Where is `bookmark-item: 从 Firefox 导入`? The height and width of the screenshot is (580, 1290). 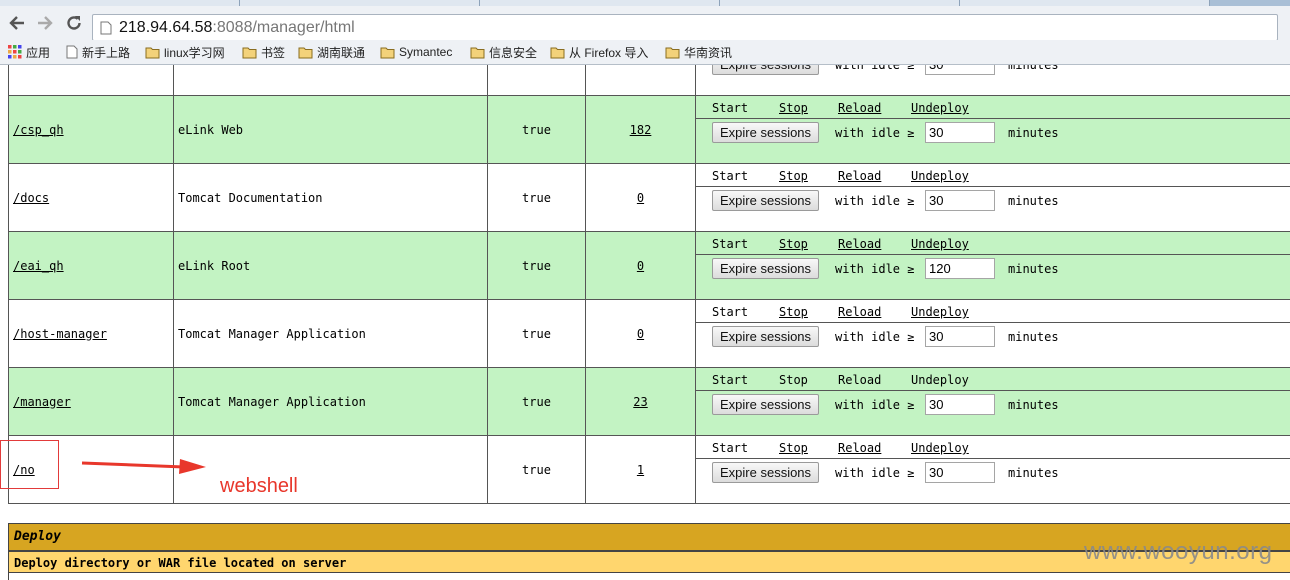
bookmark-item: 从 Firefox 导入 is located at coordinates (599, 52).